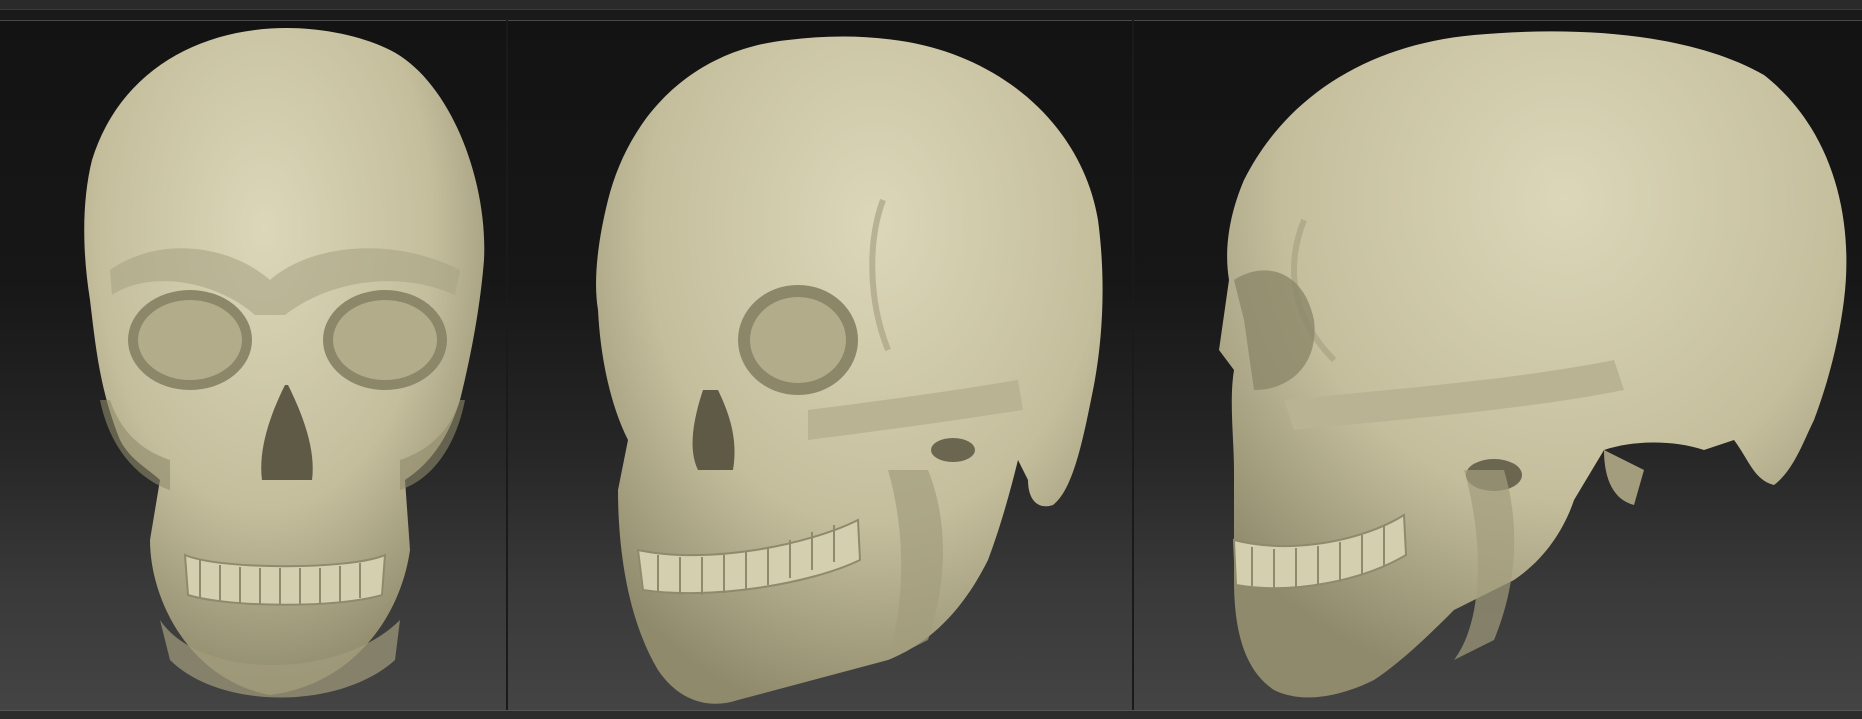  I want to click on top-toolbar-strip, so click(931, 5).